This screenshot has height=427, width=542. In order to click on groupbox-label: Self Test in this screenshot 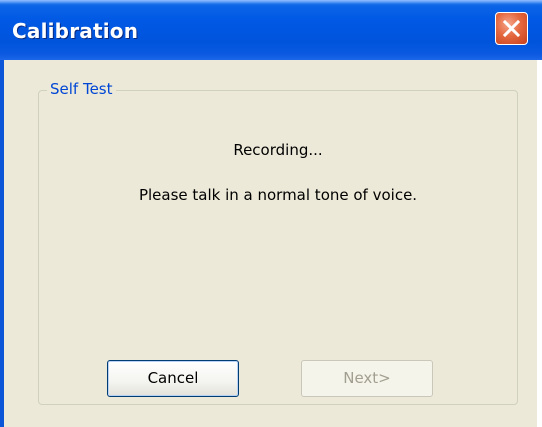, I will do `click(81, 89)`.